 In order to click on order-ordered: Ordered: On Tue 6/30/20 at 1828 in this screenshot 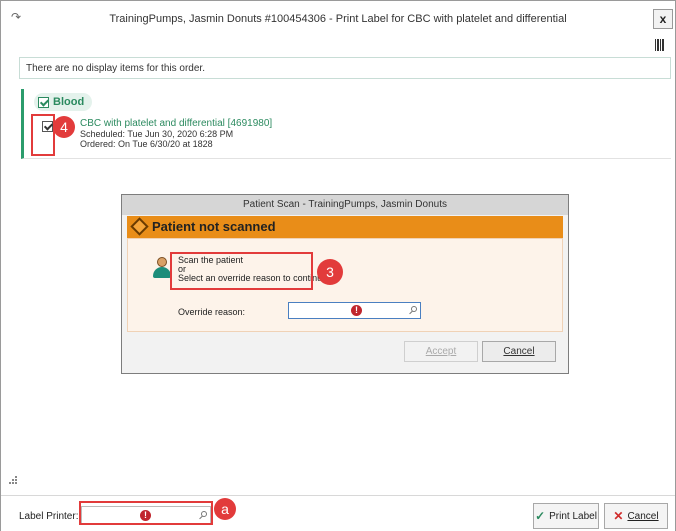, I will do `click(146, 144)`.